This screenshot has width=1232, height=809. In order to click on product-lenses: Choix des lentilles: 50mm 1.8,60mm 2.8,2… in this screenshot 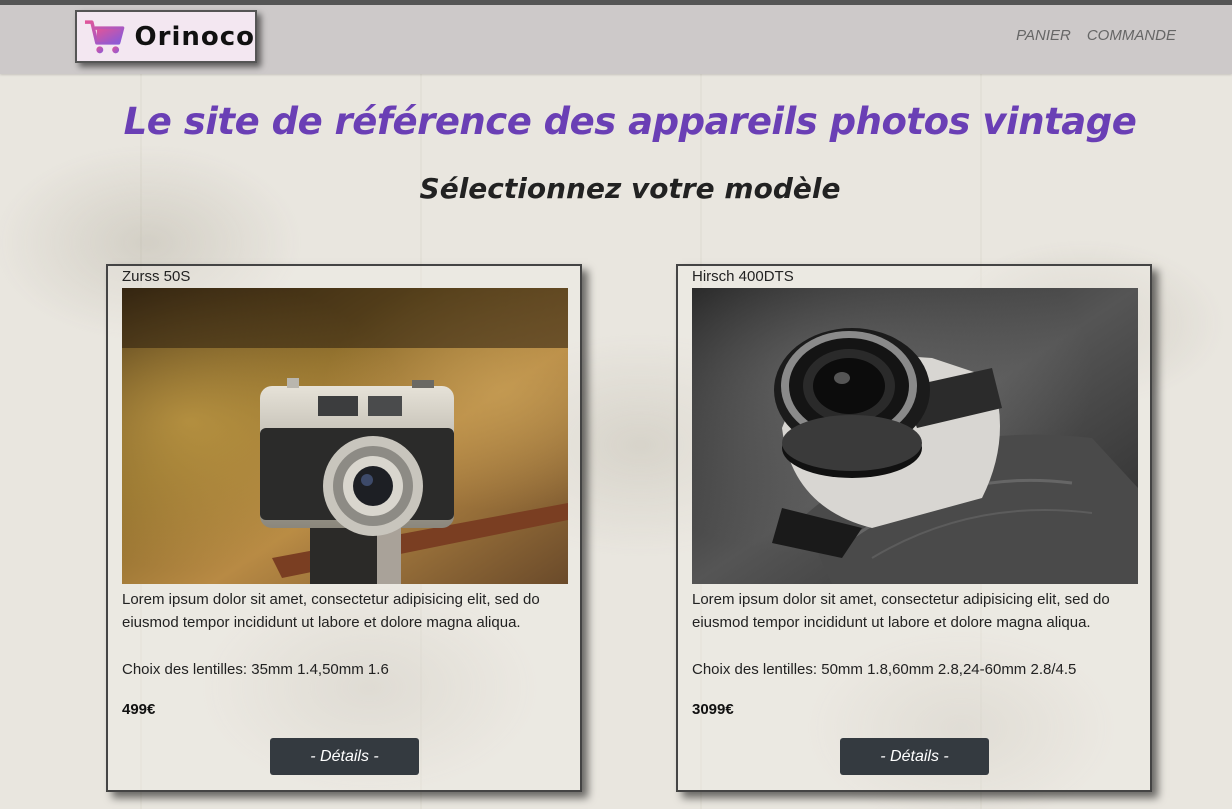, I will do `click(884, 669)`.